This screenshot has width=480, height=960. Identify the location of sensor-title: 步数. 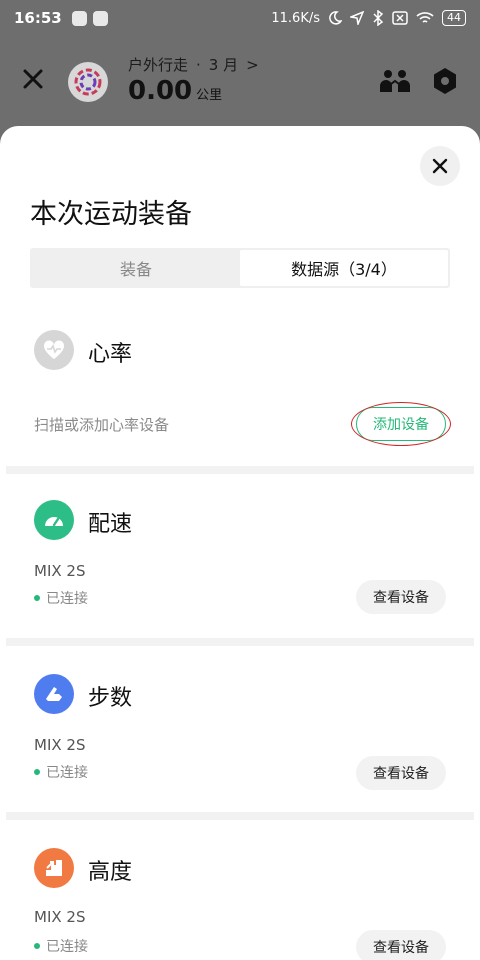
(110, 698).